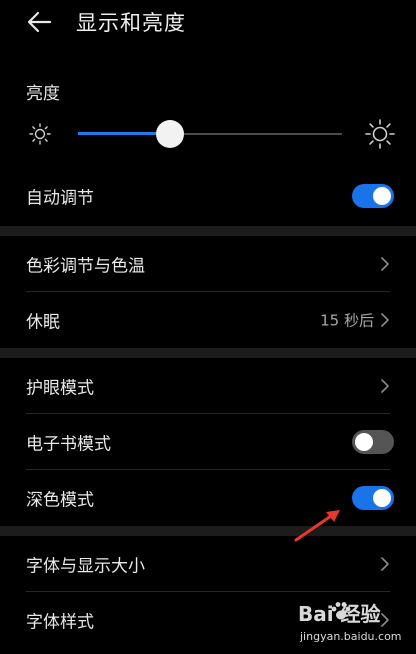 The height and width of the screenshot is (654, 416). I want to click on row-eye-comfort: 护眼模式, so click(208, 386).